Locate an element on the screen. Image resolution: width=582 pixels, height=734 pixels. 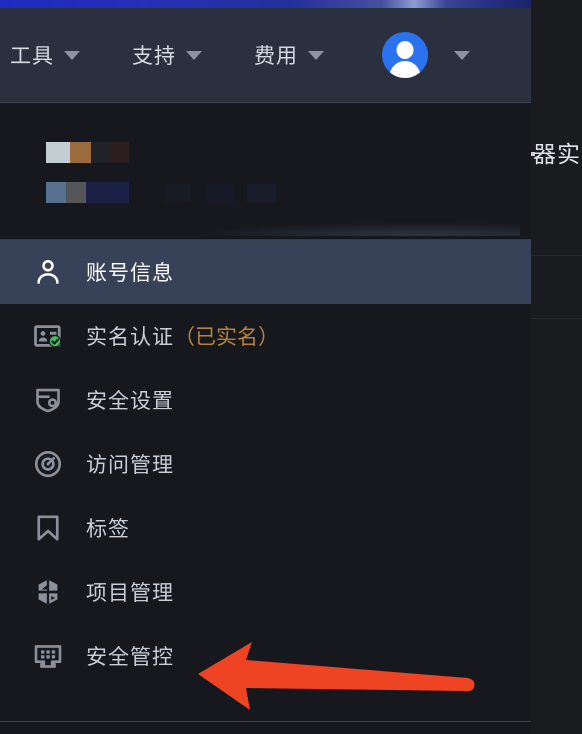
user-avatar-icon is located at coordinates (405, 55).